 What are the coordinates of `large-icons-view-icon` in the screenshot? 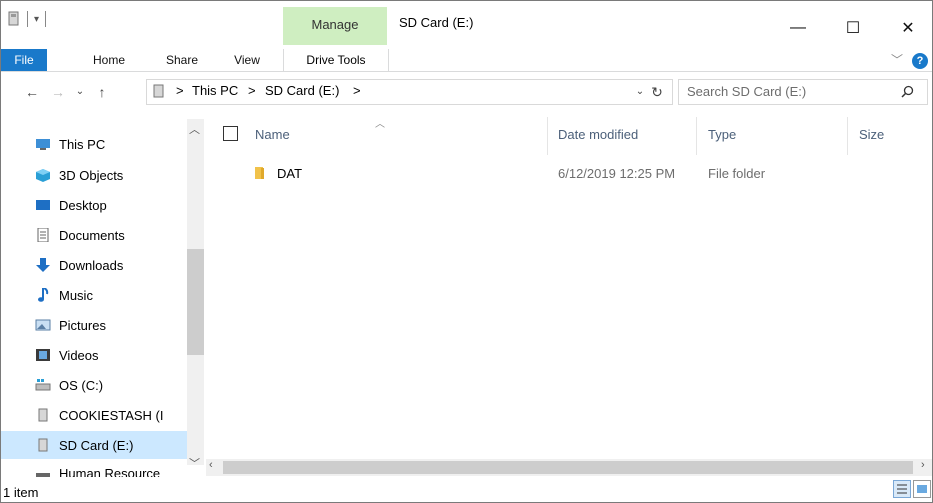 It's located at (922, 489).